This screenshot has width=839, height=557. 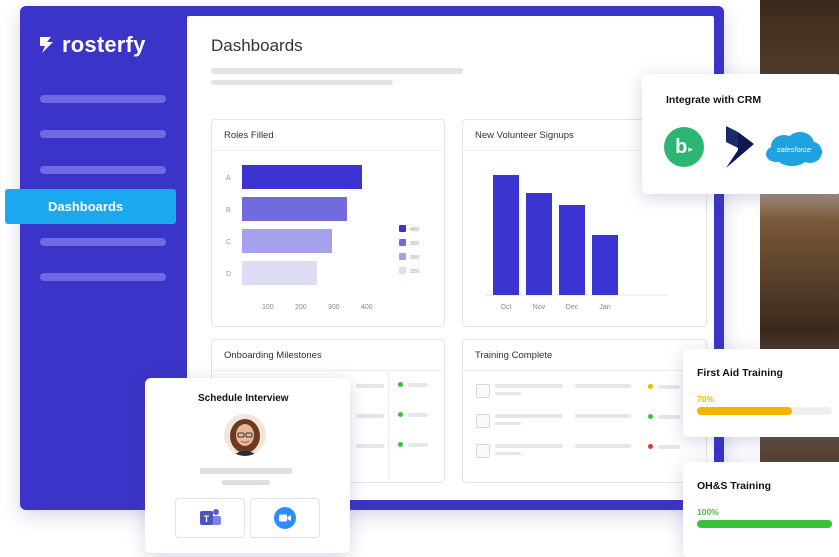 I want to click on name-placeholder, so click(x=246, y=471).